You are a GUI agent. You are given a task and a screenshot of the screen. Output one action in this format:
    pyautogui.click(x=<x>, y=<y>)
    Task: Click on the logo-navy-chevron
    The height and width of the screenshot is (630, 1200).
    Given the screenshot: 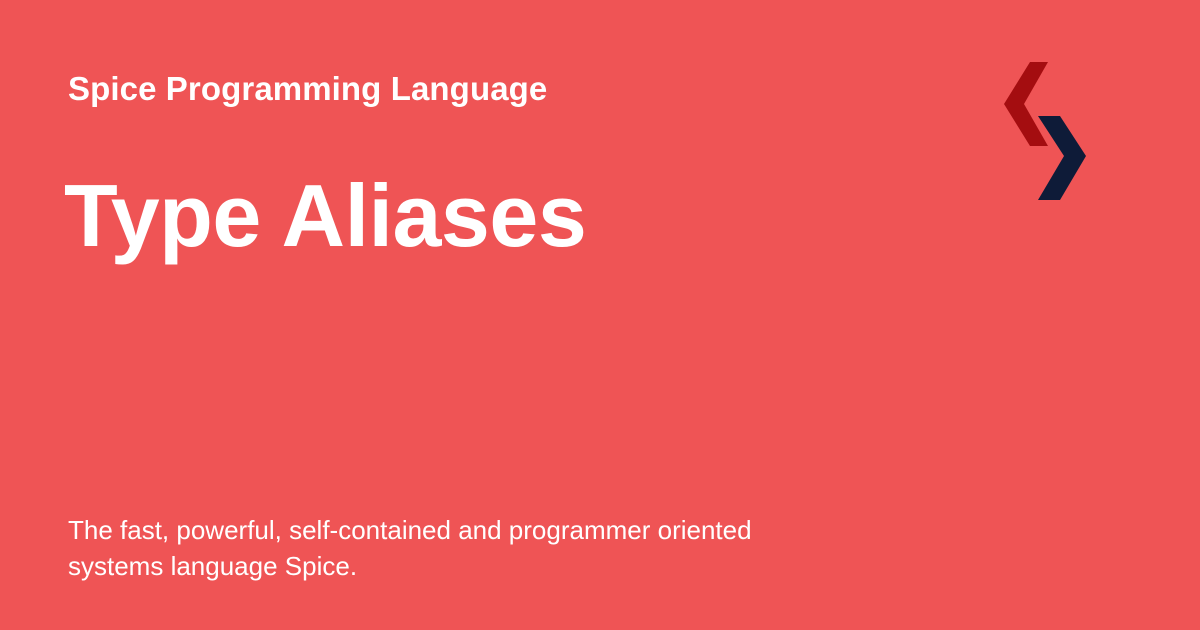 What is the action you would take?
    pyautogui.click(x=1062, y=158)
    